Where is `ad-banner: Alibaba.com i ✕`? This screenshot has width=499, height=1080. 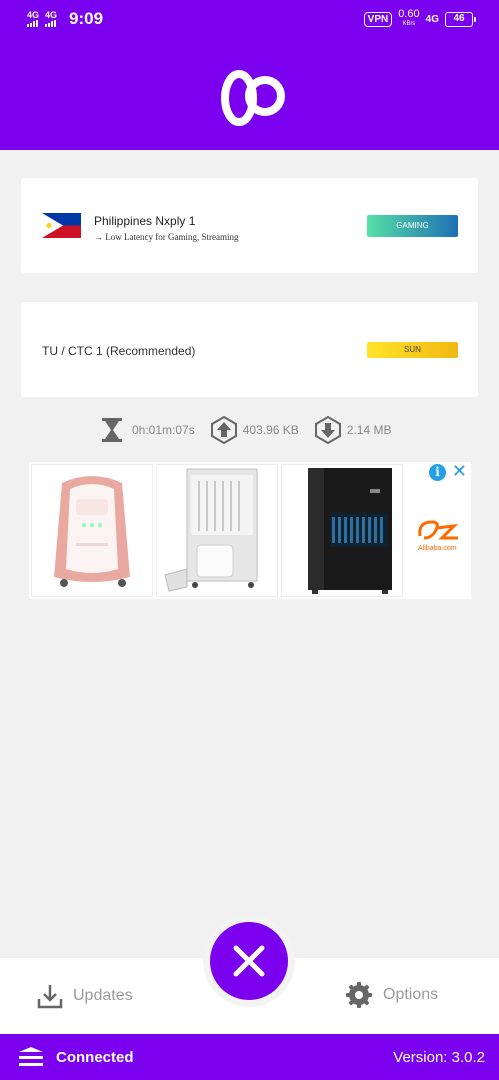
ad-banner: Alibaba.com i ✕ is located at coordinates (250, 529).